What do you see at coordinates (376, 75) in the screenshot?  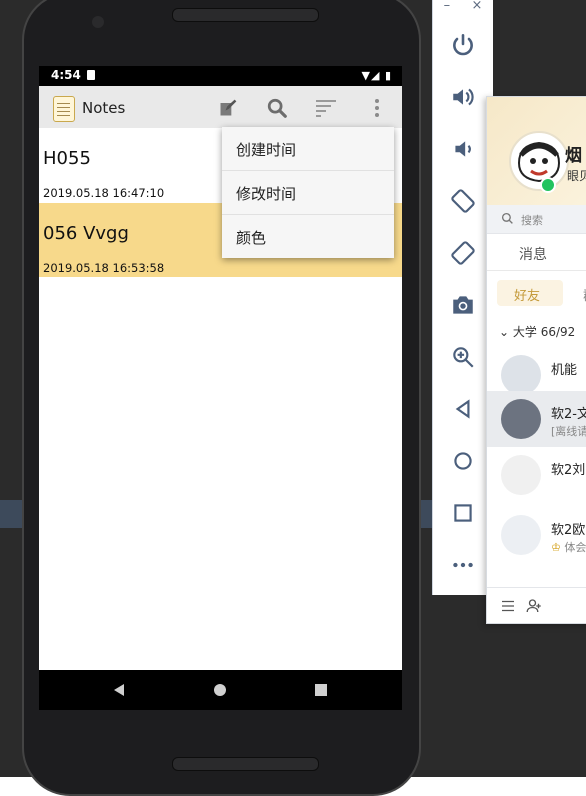 I see `status-icons: ▼◢ ▮` at bounding box center [376, 75].